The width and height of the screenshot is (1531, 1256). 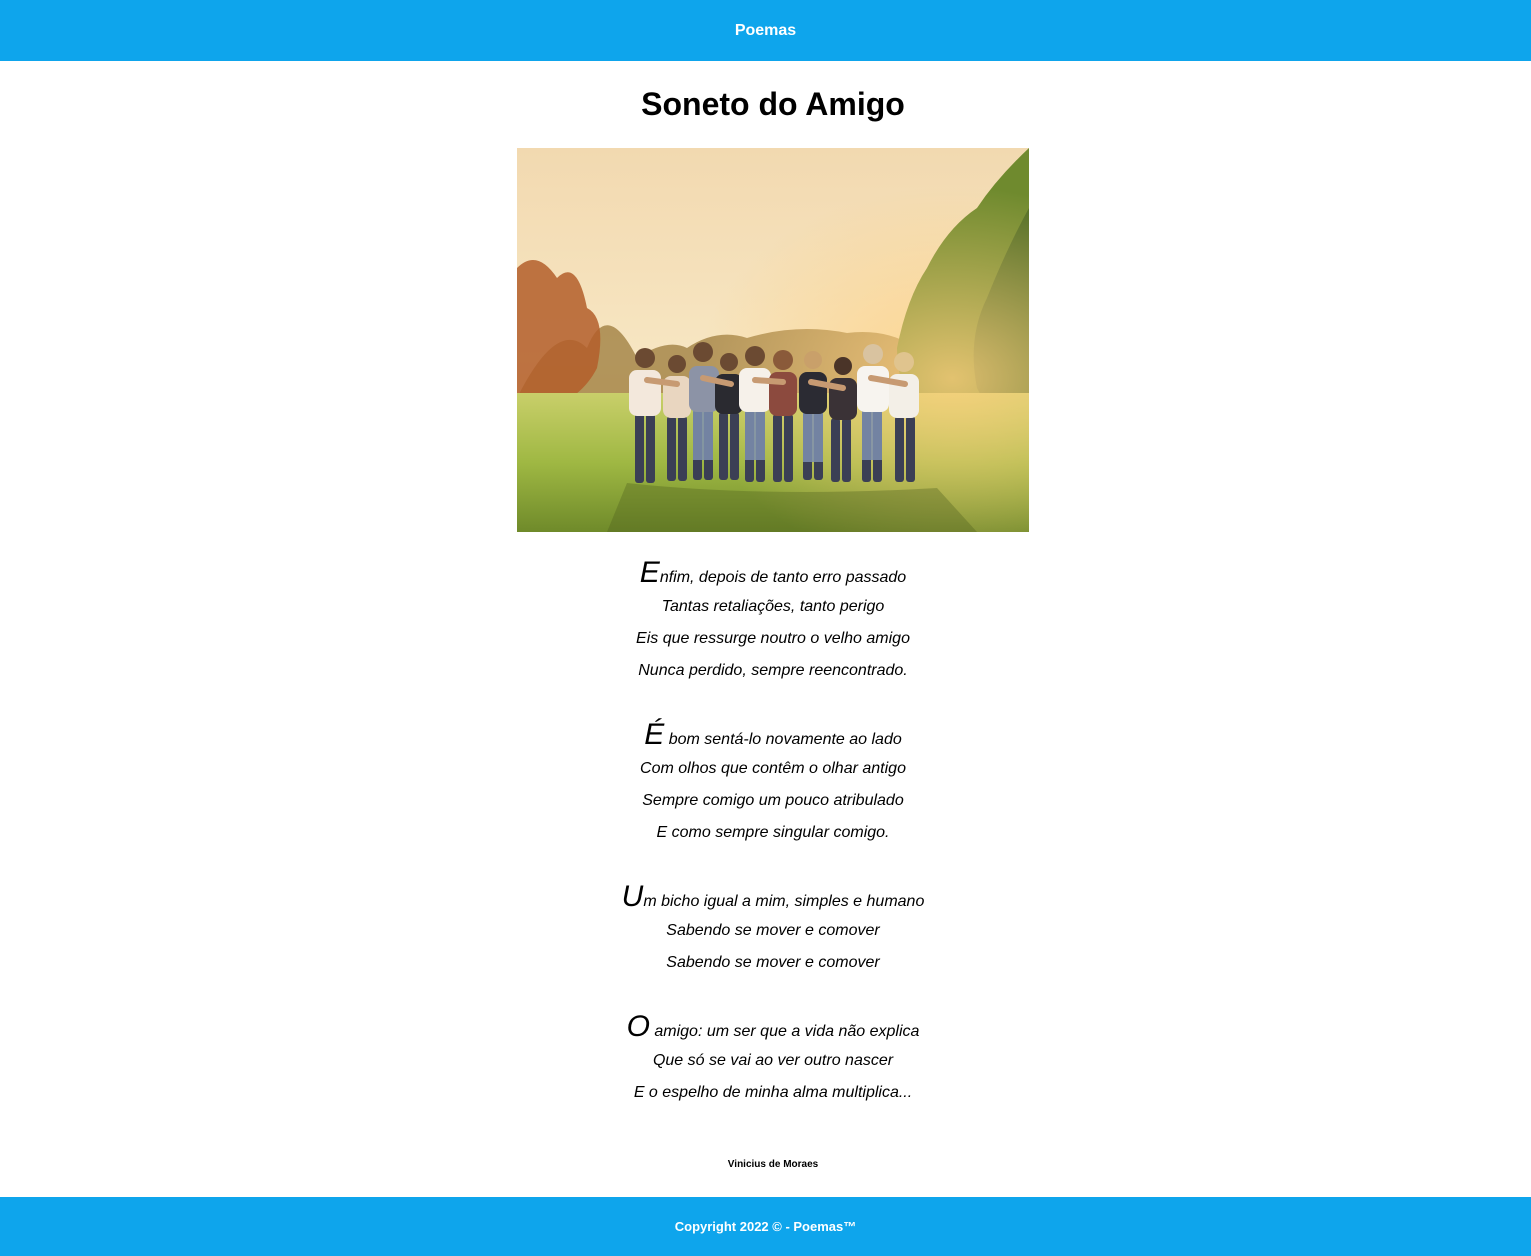 I want to click on drop-cap: É, so click(x=654, y=734).